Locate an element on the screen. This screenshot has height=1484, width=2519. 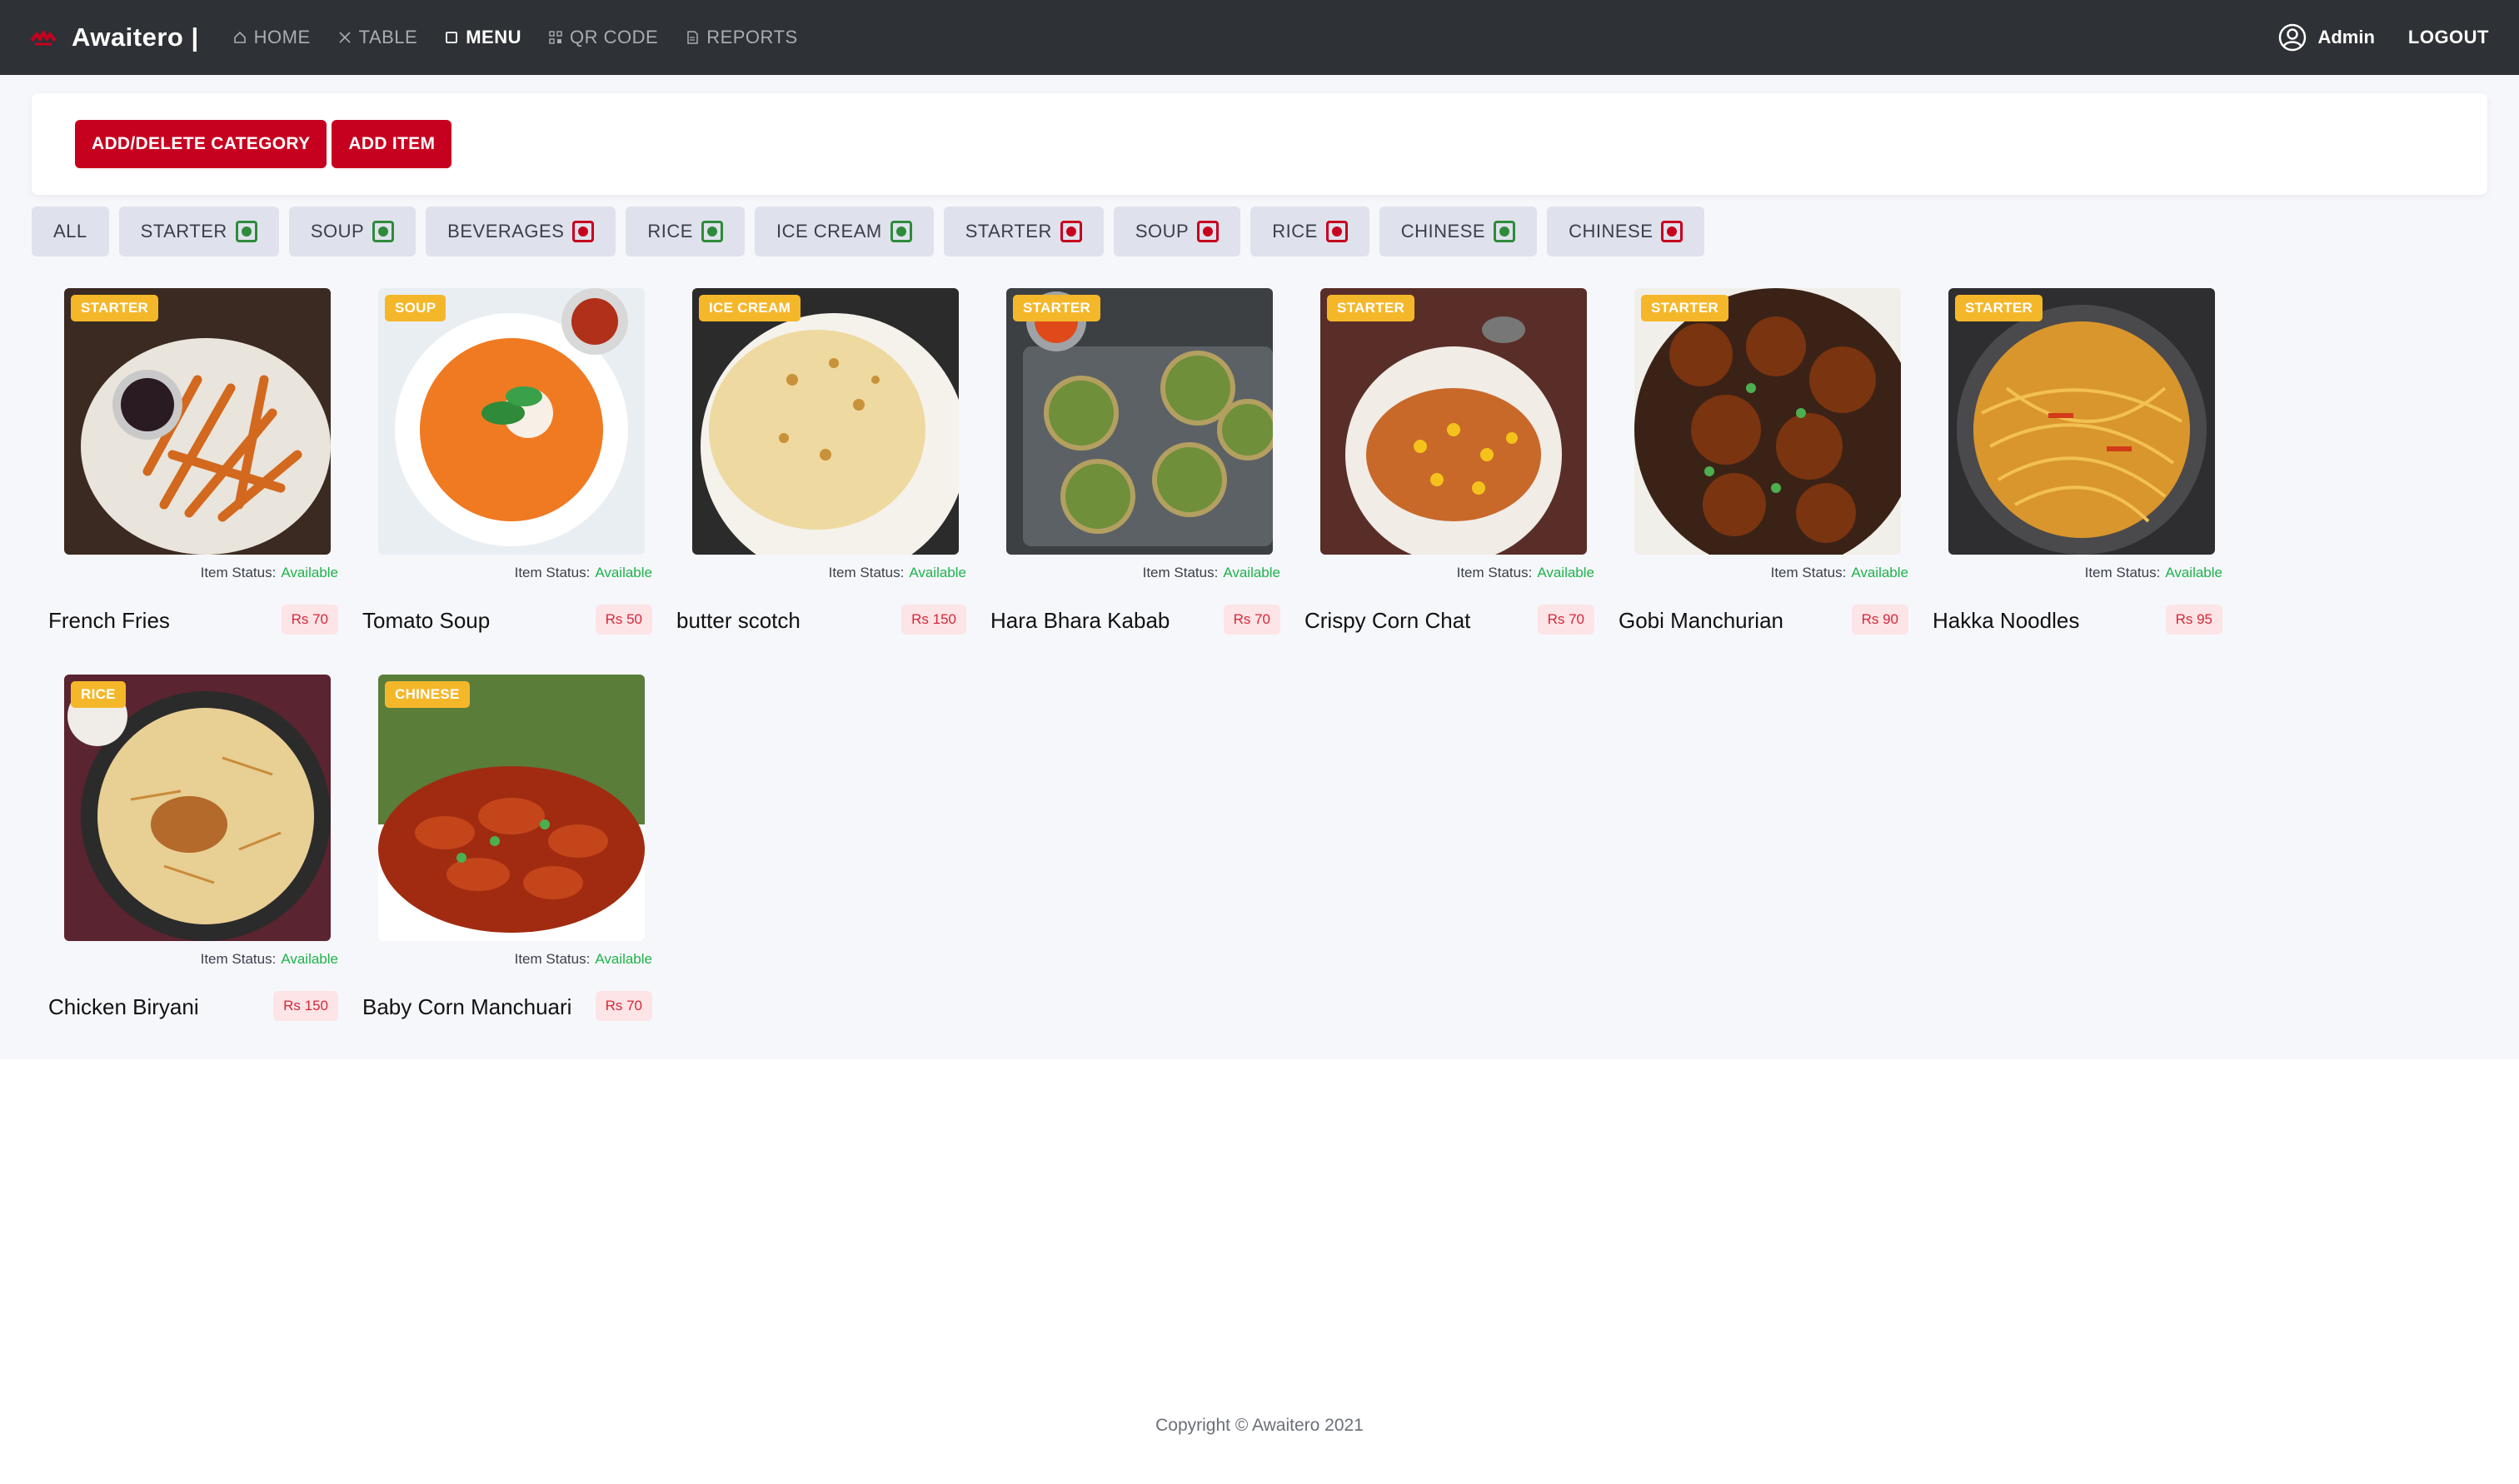
nav-home: HOME is located at coordinates (271, 37).